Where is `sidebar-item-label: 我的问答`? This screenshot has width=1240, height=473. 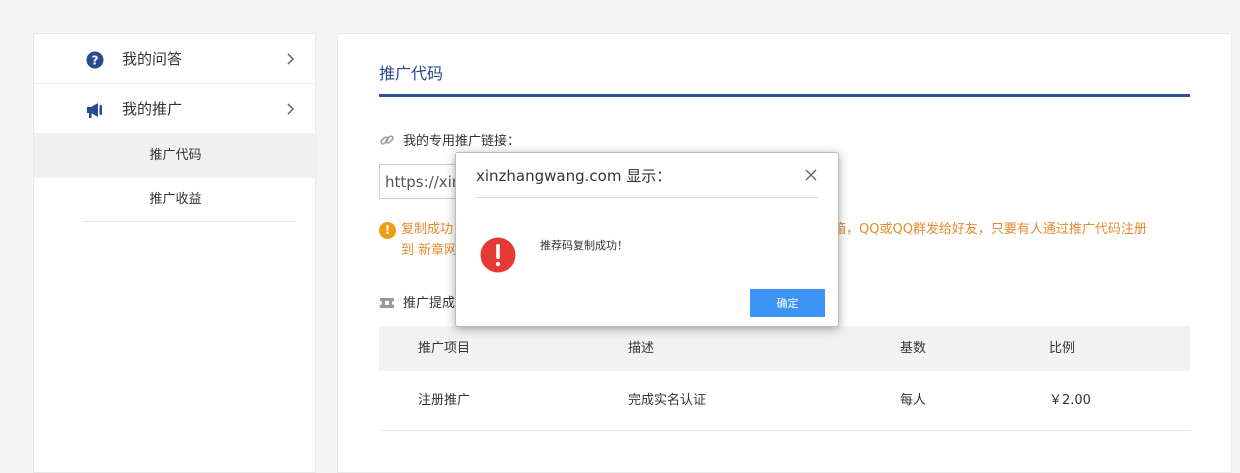
sidebar-item-label: 我的问答 is located at coordinates (152, 59).